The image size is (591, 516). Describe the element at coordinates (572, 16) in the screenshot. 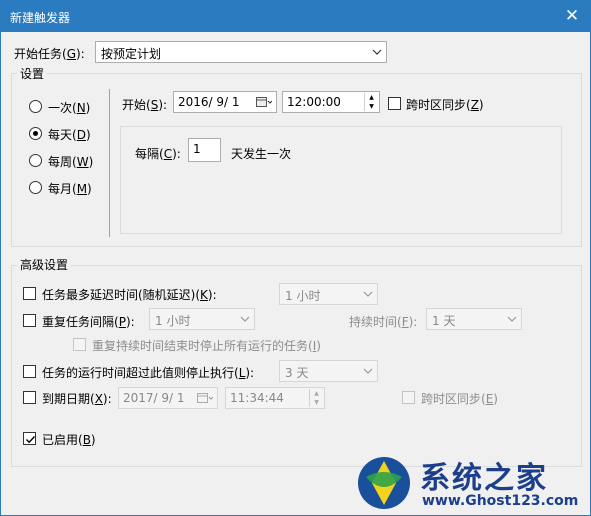

I see `close-icon: ✕` at that location.